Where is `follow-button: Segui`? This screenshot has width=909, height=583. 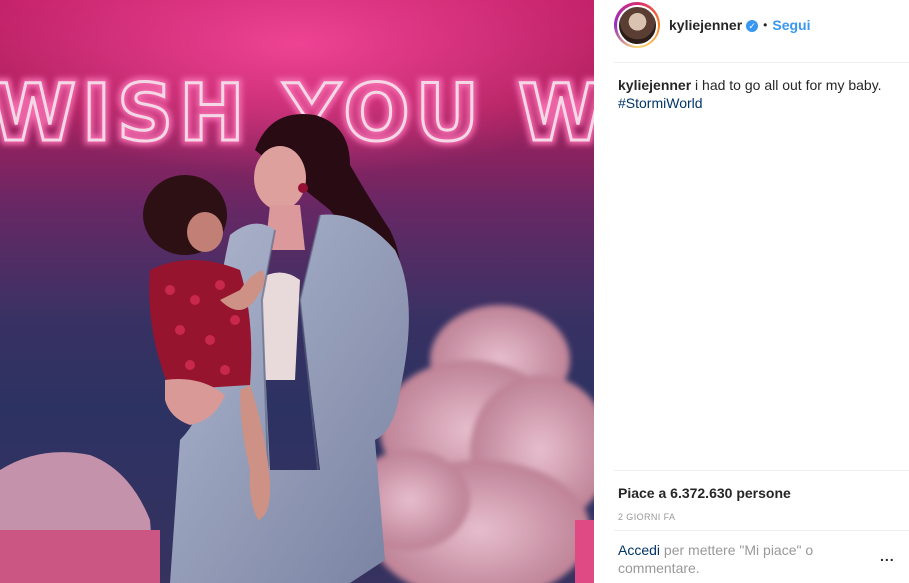
follow-button: Segui is located at coordinates (791, 25).